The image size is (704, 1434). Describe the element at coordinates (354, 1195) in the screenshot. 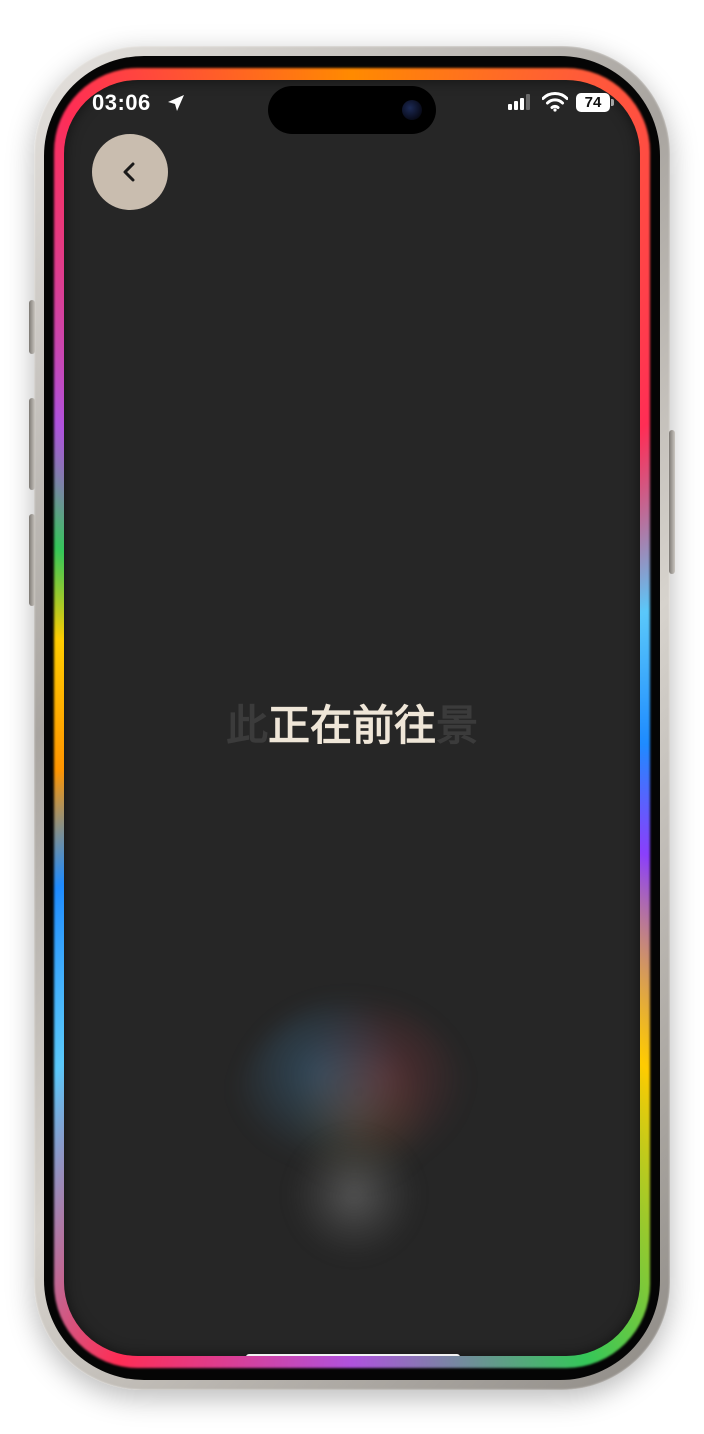

I see `siri-orb-glow` at that location.